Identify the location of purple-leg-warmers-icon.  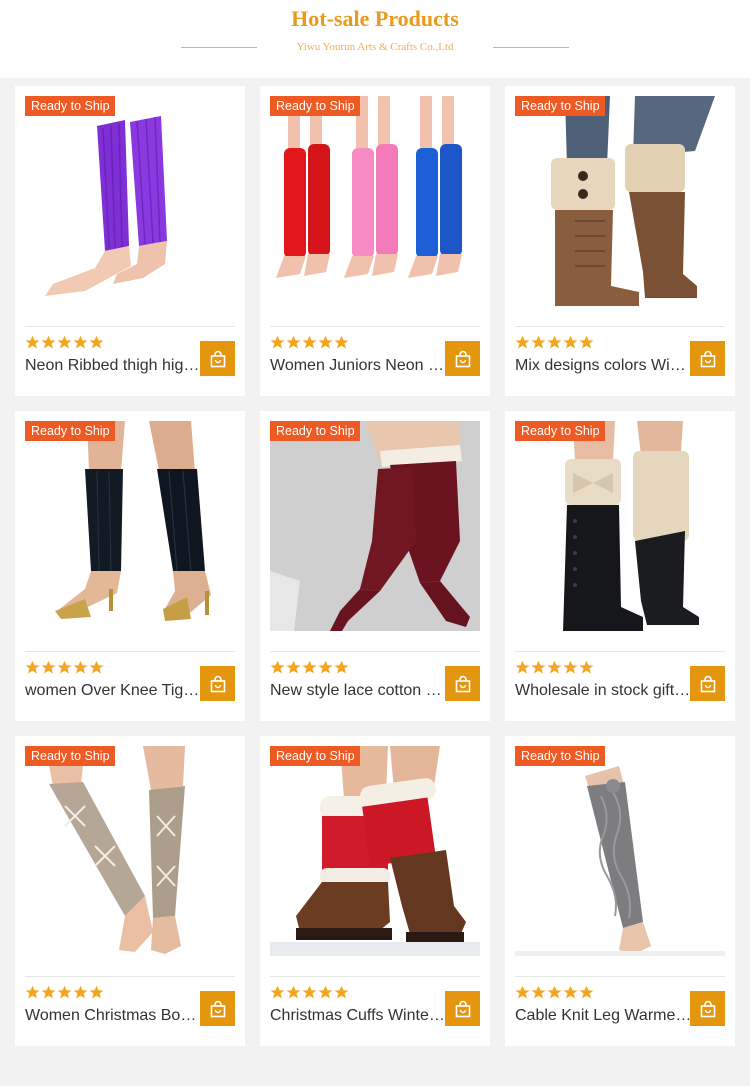
(130, 201).